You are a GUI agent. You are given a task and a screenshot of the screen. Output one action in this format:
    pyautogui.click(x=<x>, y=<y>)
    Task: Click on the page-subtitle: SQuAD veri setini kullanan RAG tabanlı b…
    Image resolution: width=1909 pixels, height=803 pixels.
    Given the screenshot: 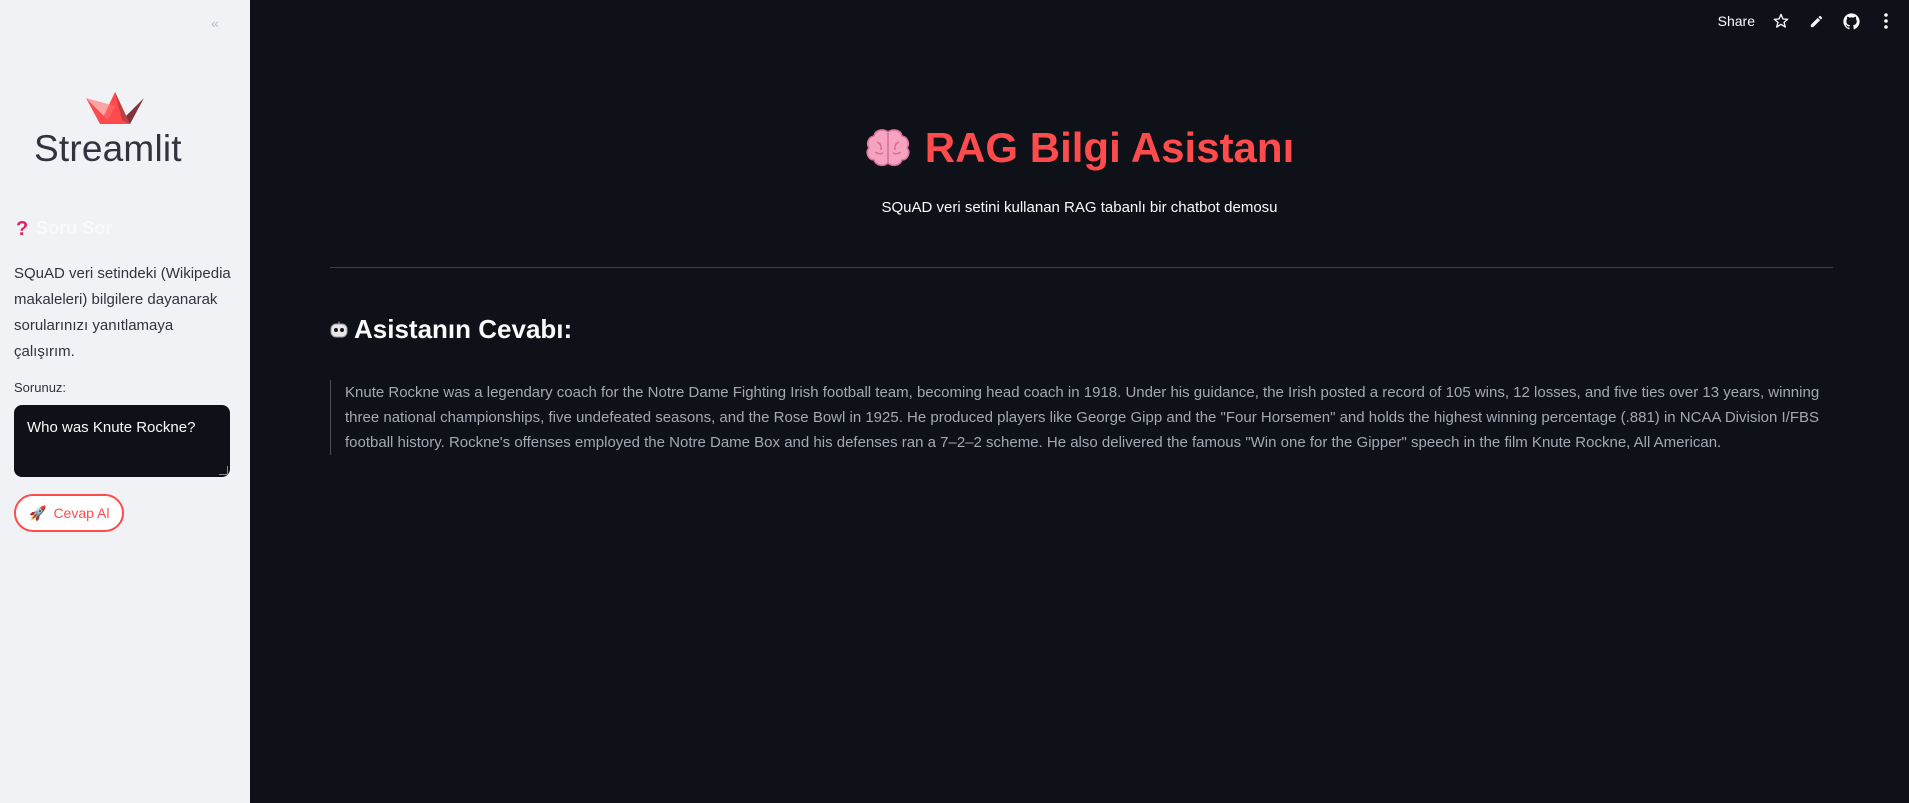 What is the action you would take?
    pyautogui.click(x=1079, y=207)
    